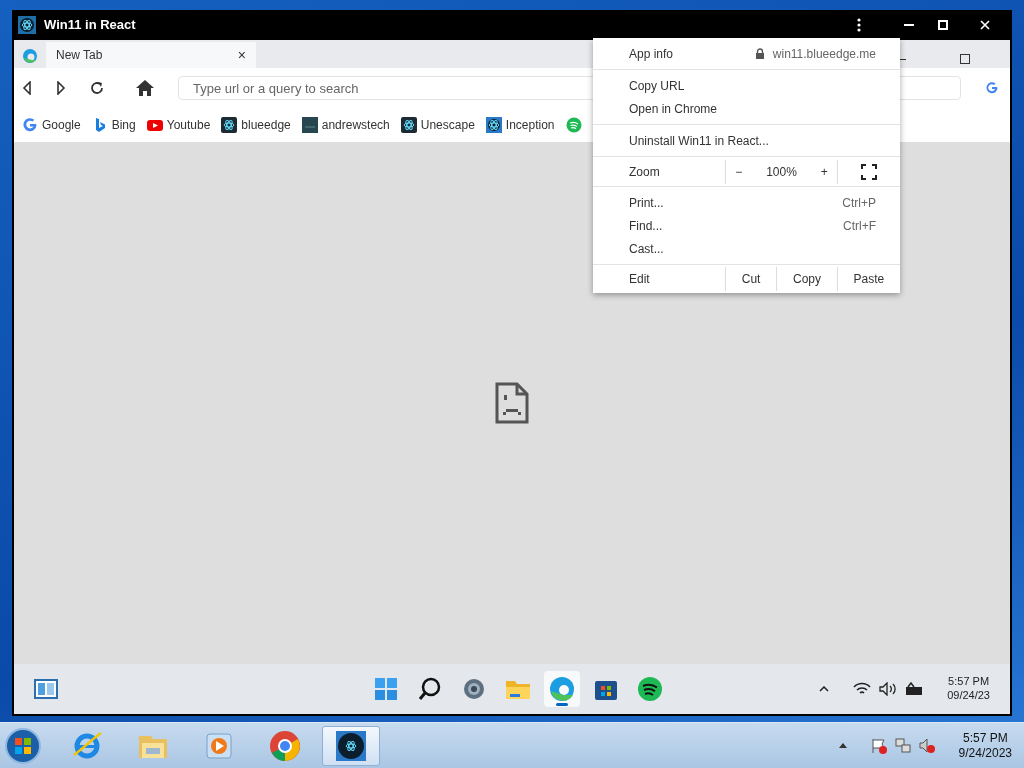 Image resolution: width=1024 pixels, height=768 pixels. I want to click on browser-tab: New Tab ×, so click(151, 55).